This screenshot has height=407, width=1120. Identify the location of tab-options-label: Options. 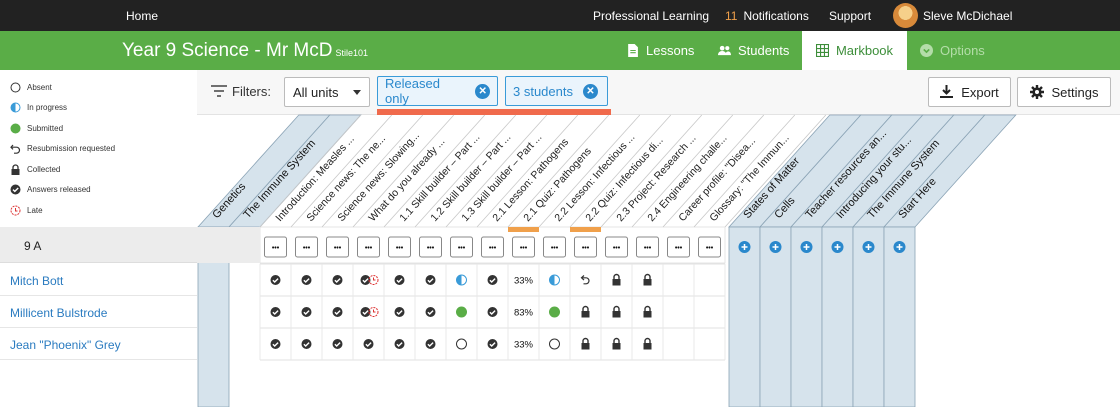
(962, 50).